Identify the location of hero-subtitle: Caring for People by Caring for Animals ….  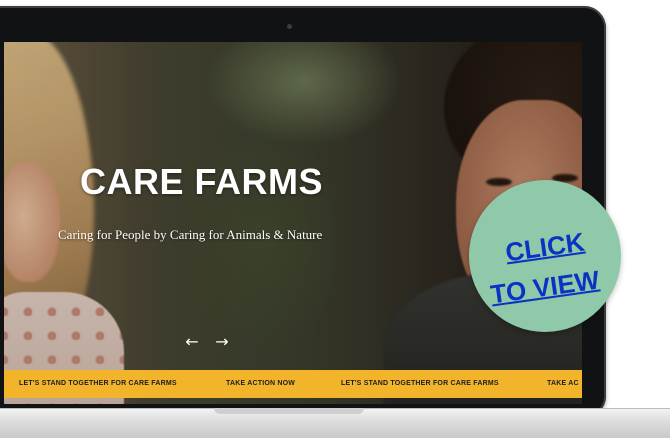
(190, 234).